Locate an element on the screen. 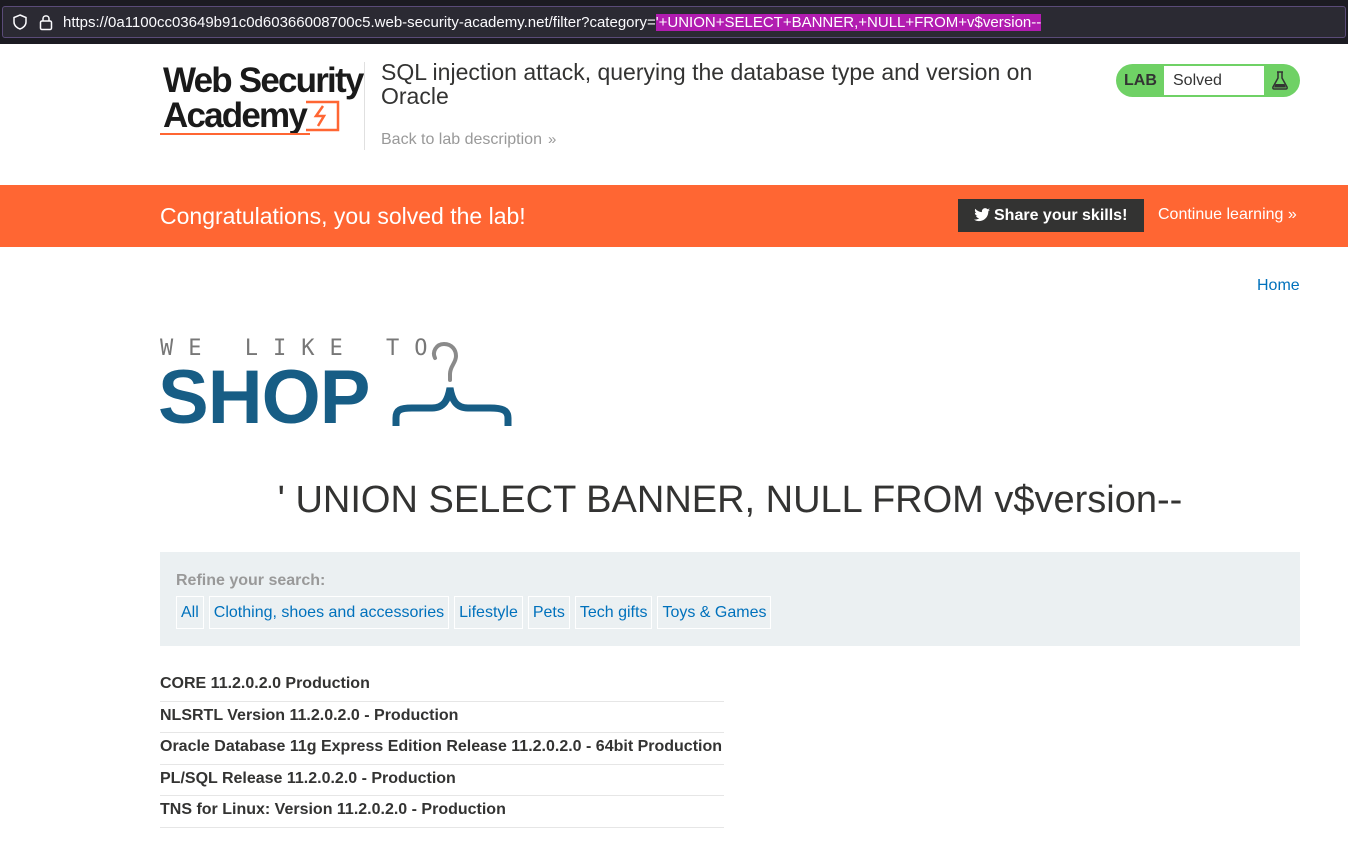 This screenshot has width=1348, height=841. lab-status-widget: LAB Solved is located at coordinates (1208, 80).